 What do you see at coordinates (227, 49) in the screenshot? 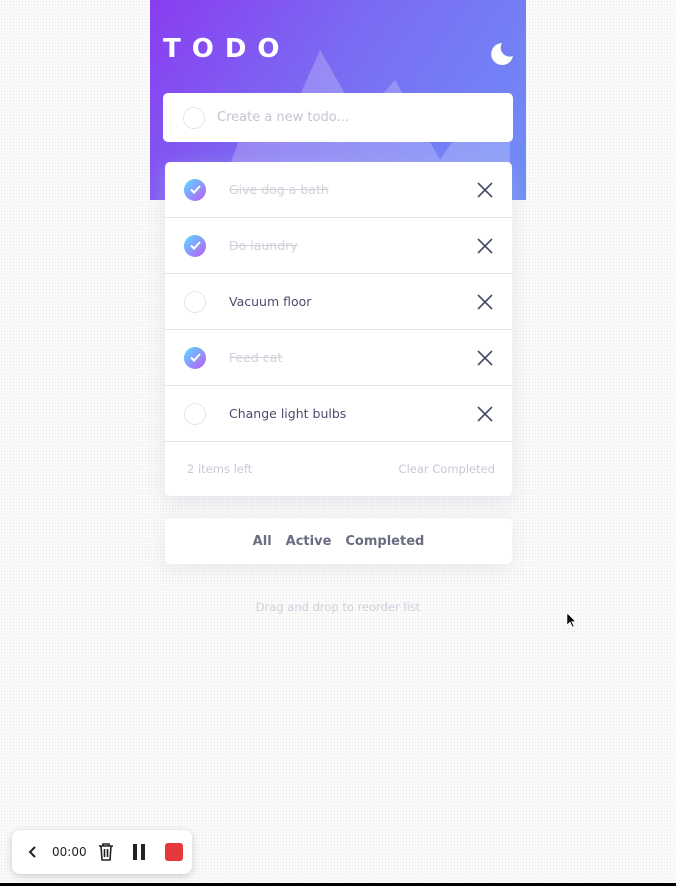
I see `app-title: TODO` at bounding box center [227, 49].